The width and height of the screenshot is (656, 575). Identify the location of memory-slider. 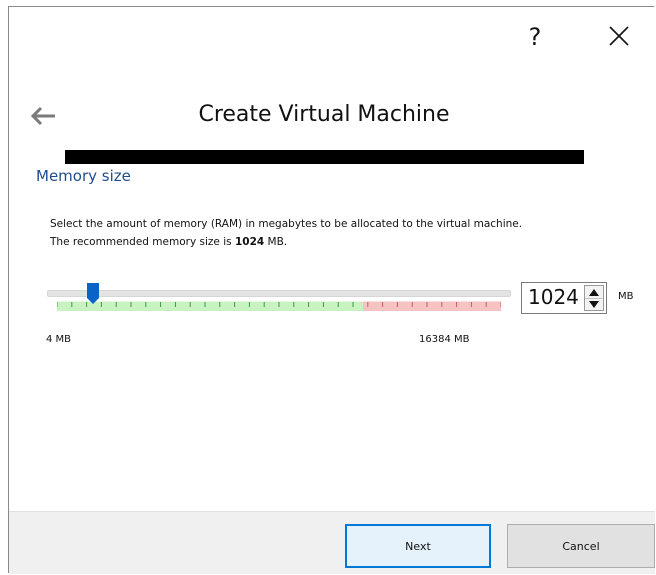
(280, 299).